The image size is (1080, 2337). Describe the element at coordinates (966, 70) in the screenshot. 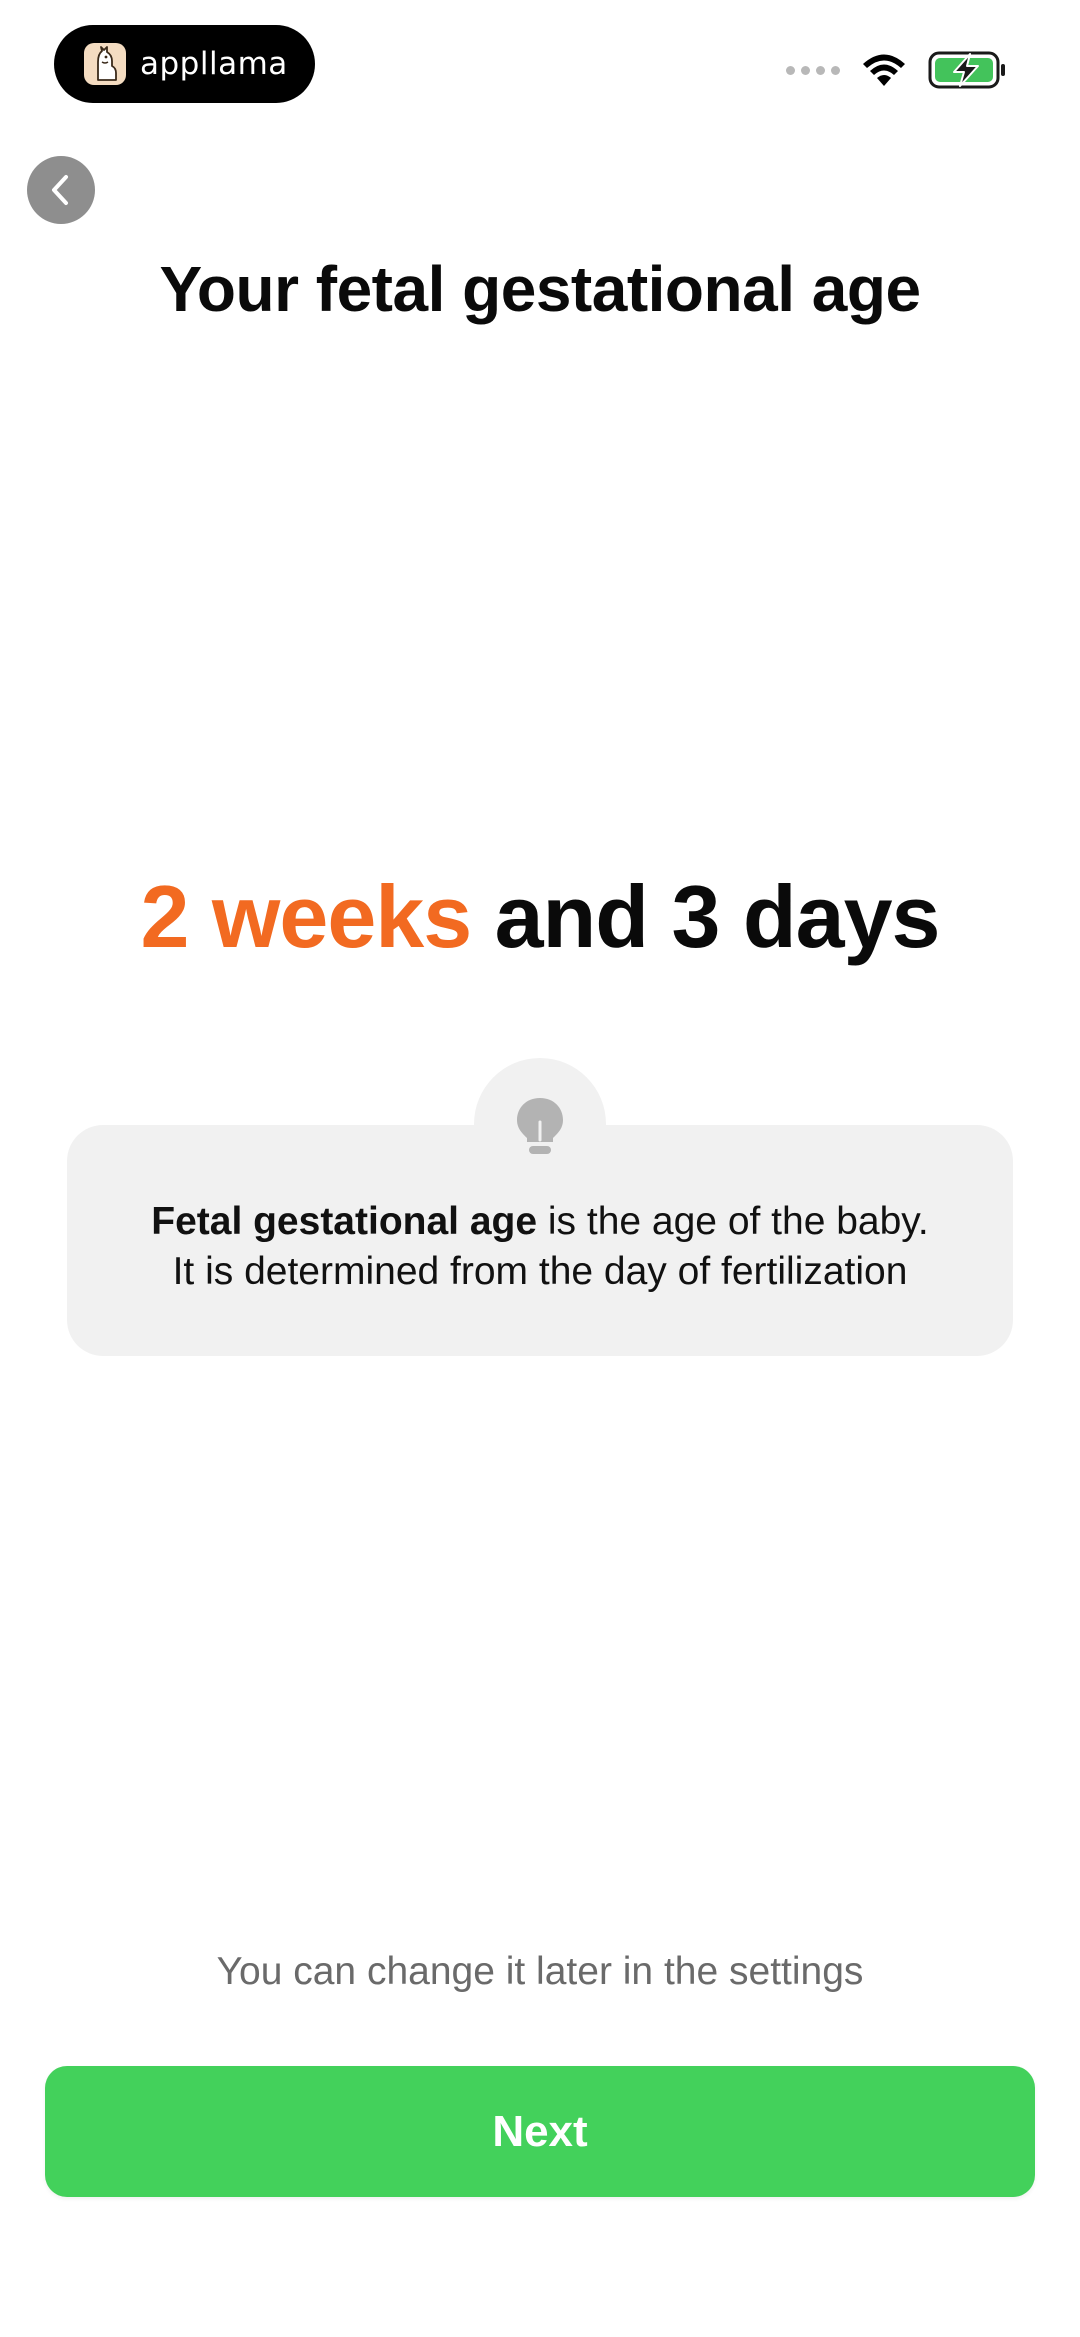

I see `battery-charging-icon` at that location.